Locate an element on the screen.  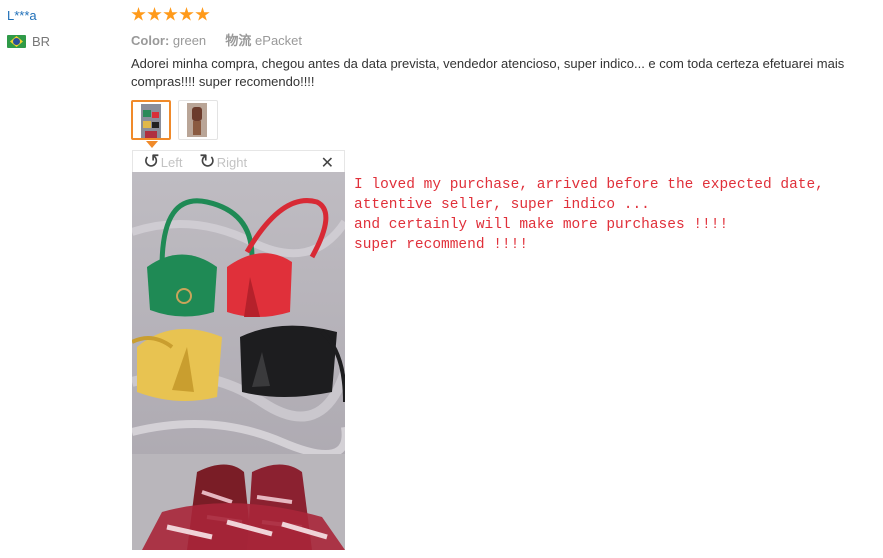
rotate-left-icon: ↺ is located at coordinates (151, 162).